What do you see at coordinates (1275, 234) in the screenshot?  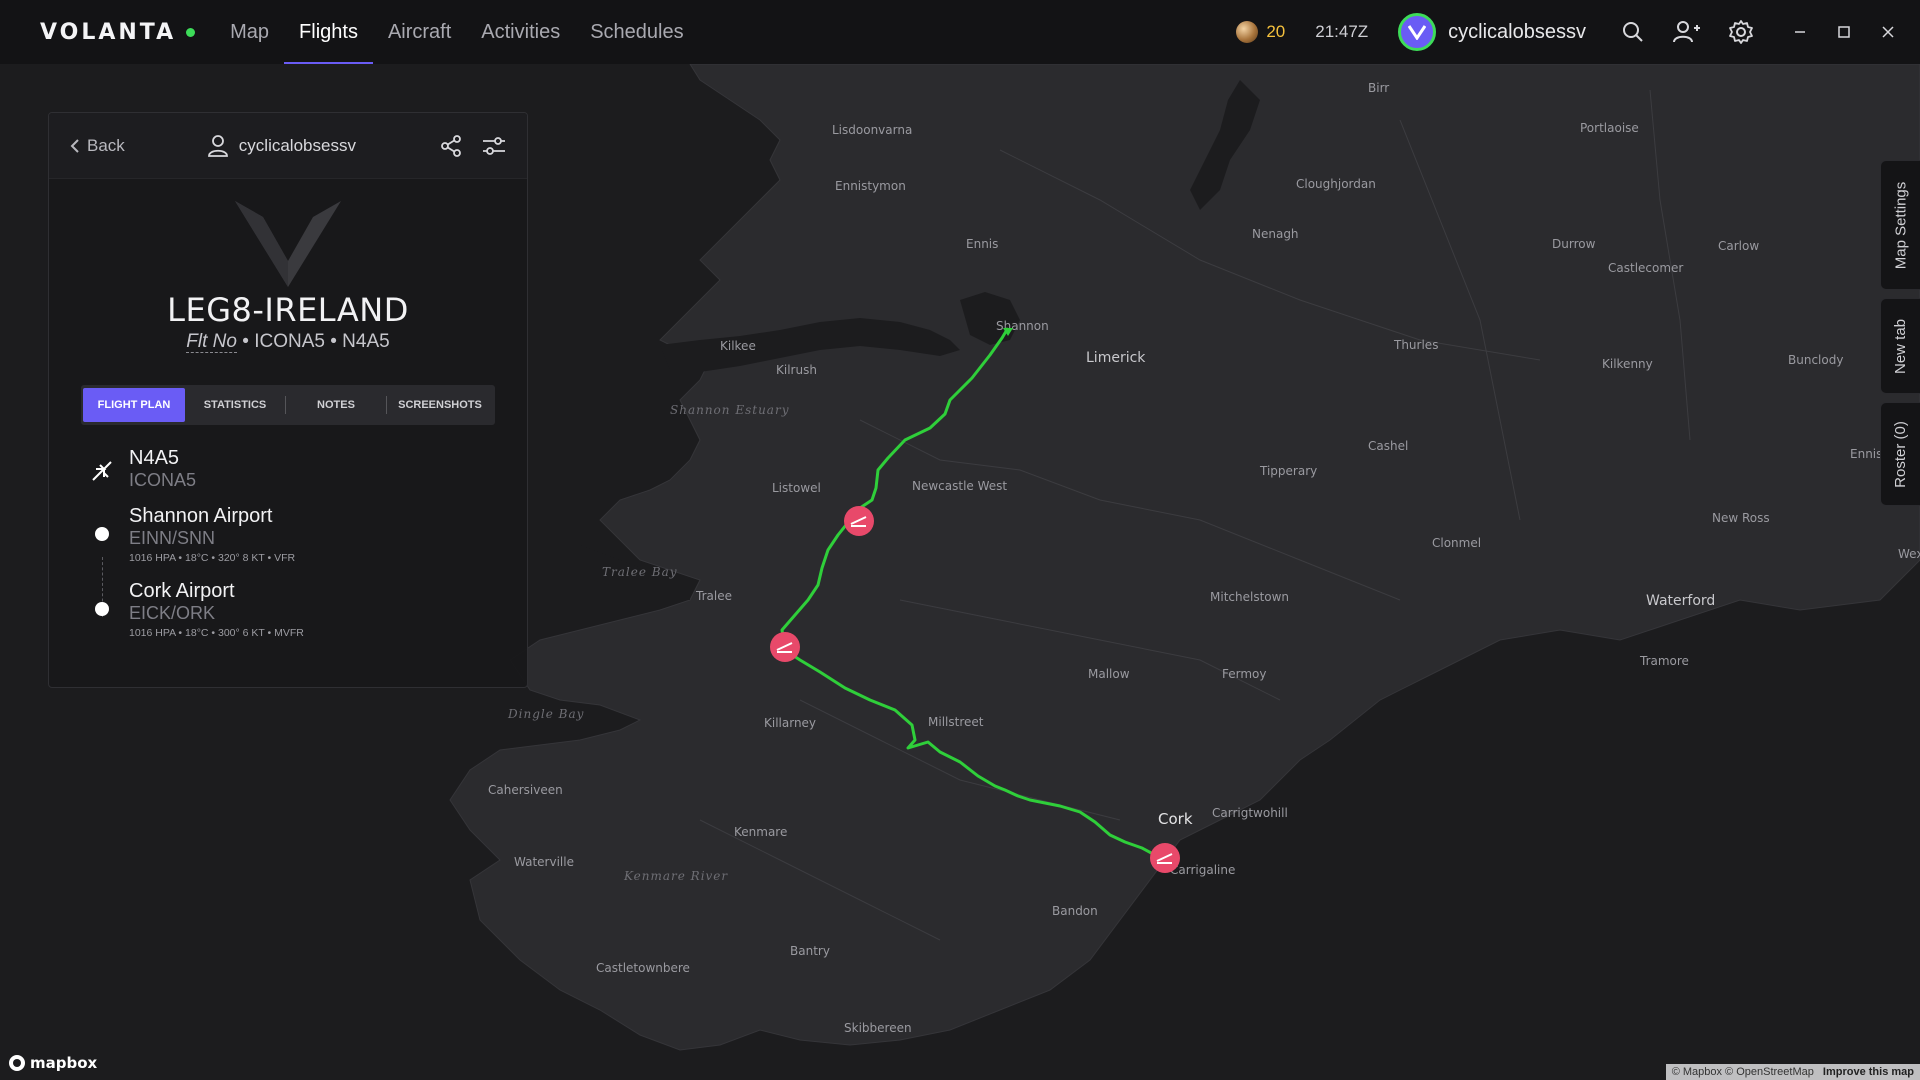 I see `place-label: Nenagh` at bounding box center [1275, 234].